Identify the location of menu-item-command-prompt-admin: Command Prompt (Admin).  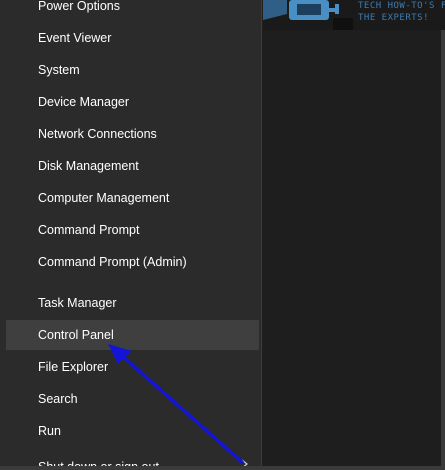
(132, 262).